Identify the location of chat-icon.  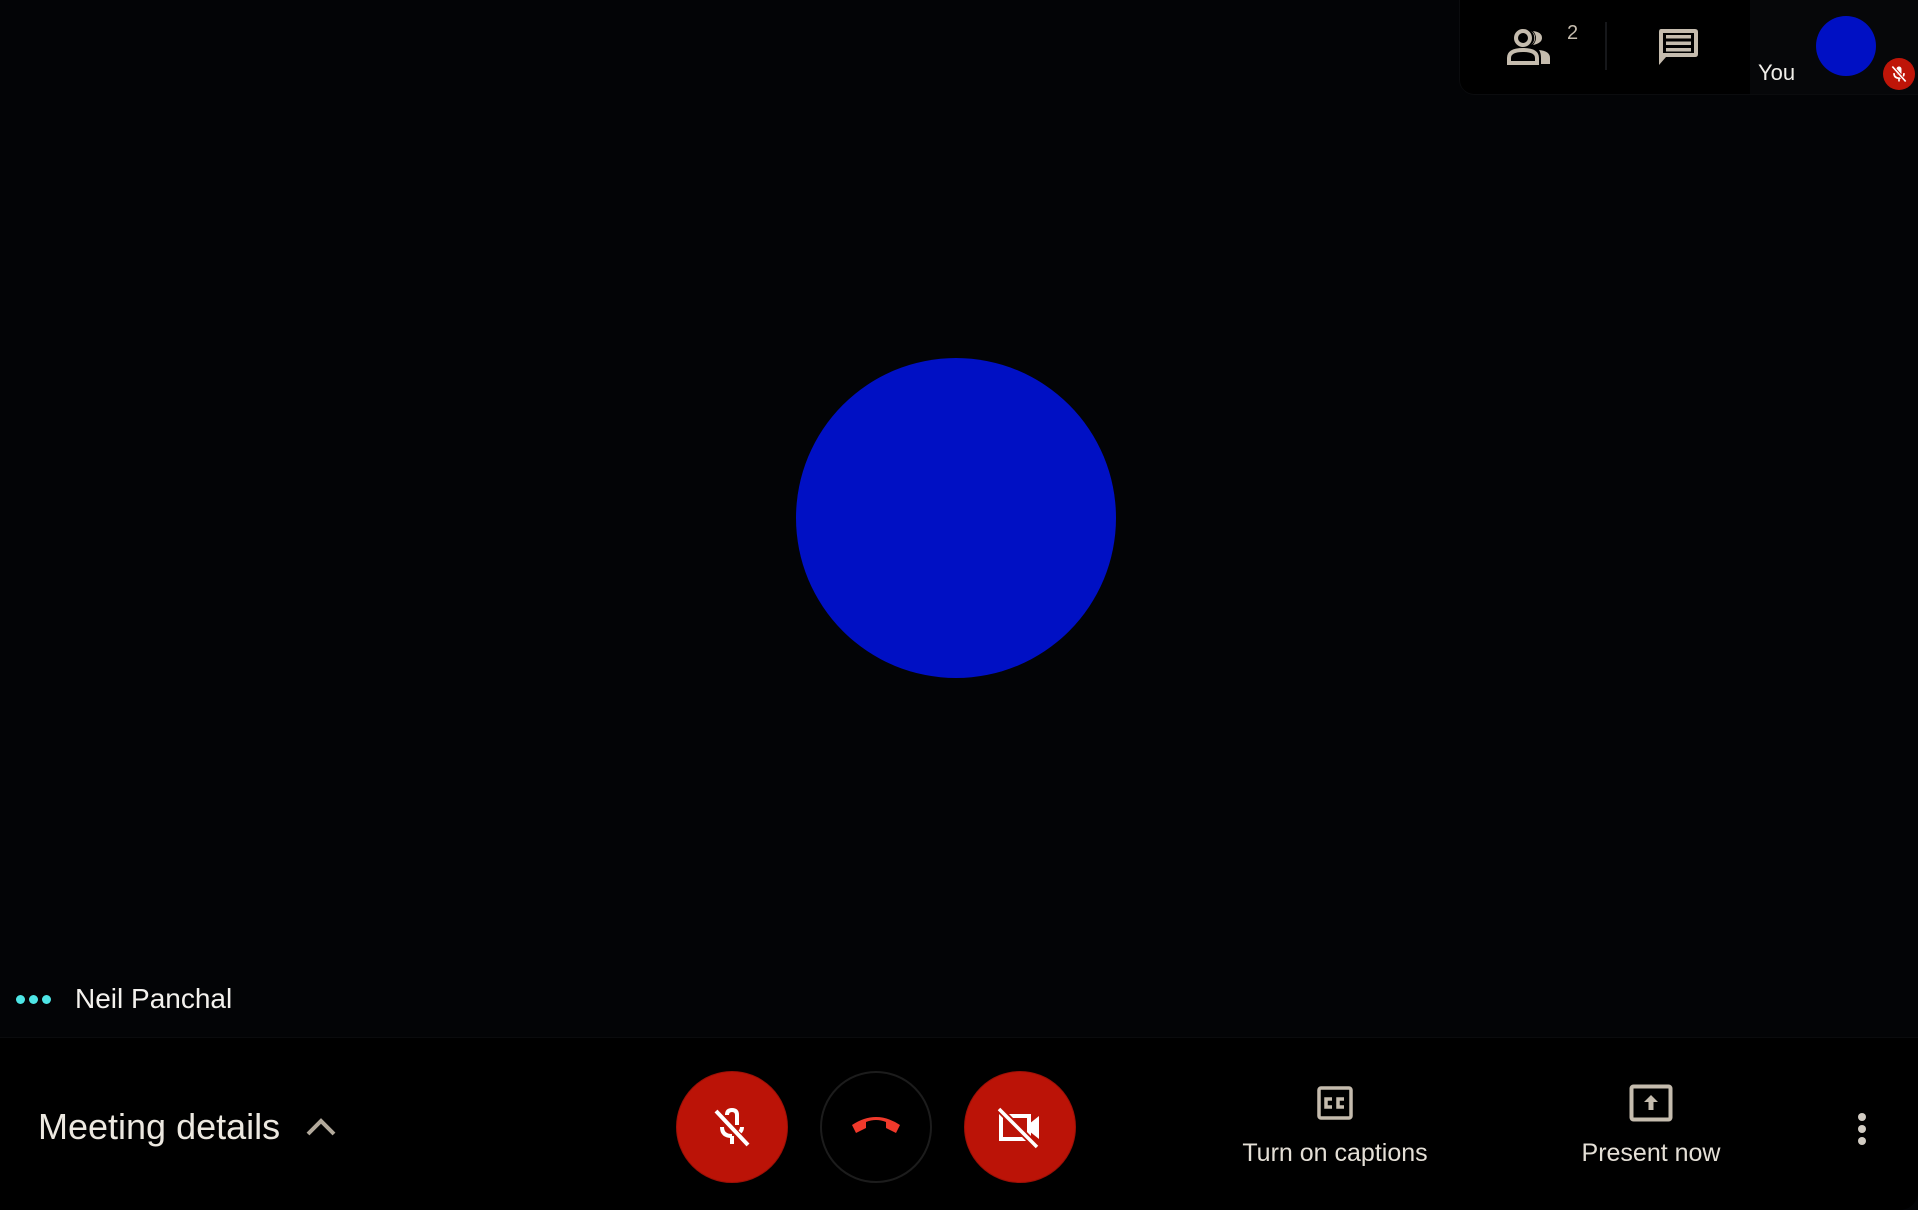
(1678, 47).